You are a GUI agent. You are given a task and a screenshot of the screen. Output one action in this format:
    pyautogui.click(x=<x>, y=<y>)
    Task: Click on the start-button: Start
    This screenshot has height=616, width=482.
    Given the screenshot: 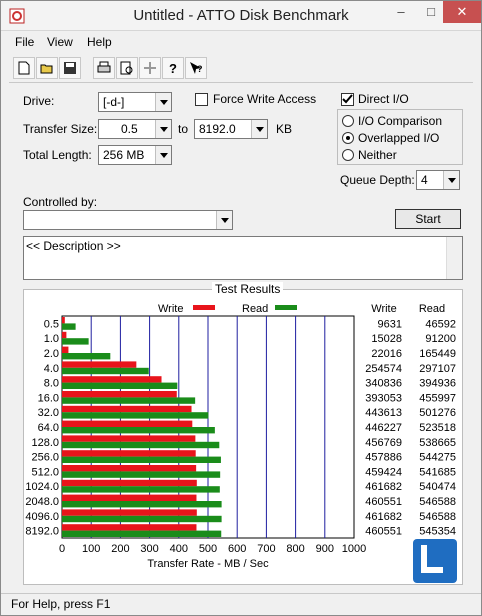 What is the action you would take?
    pyautogui.click(x=428, y=219)
    